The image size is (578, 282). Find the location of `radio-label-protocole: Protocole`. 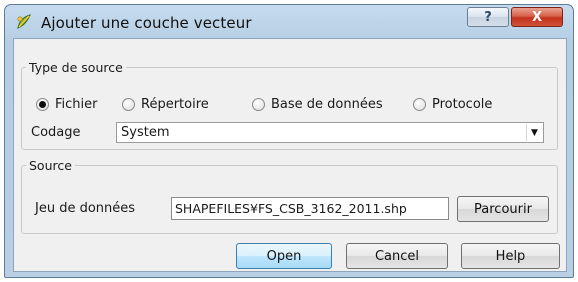

radio-label-protocole: Protocole is located at coordinates (462, 104).